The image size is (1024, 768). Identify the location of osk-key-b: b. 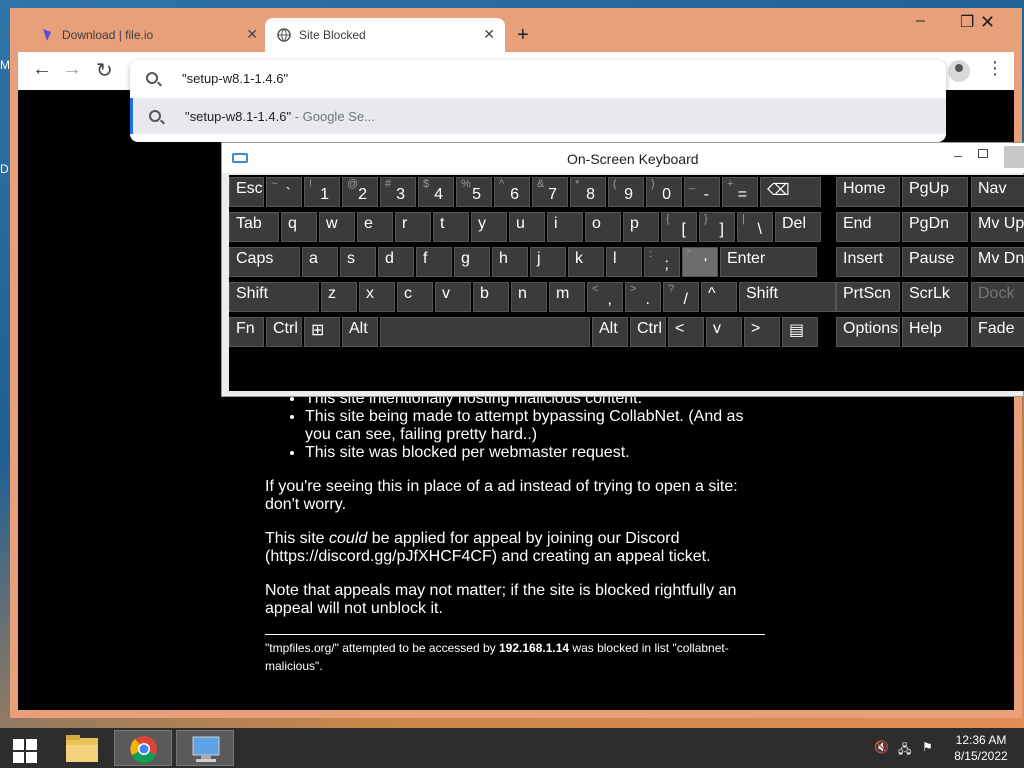
(491, 297).